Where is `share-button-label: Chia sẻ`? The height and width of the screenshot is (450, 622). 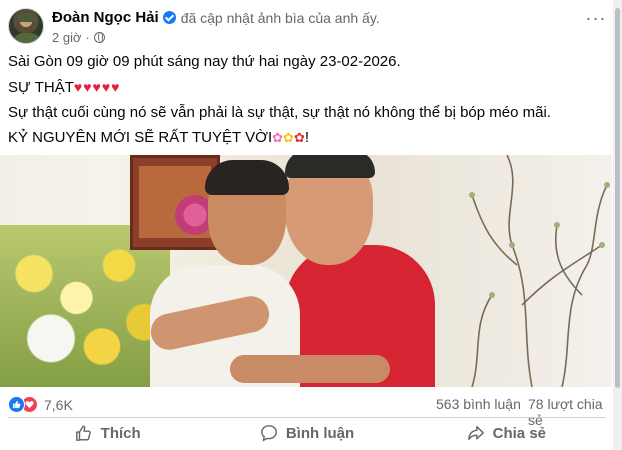 share-button-label: Chia sẻ is located at coordinates (519, 433).